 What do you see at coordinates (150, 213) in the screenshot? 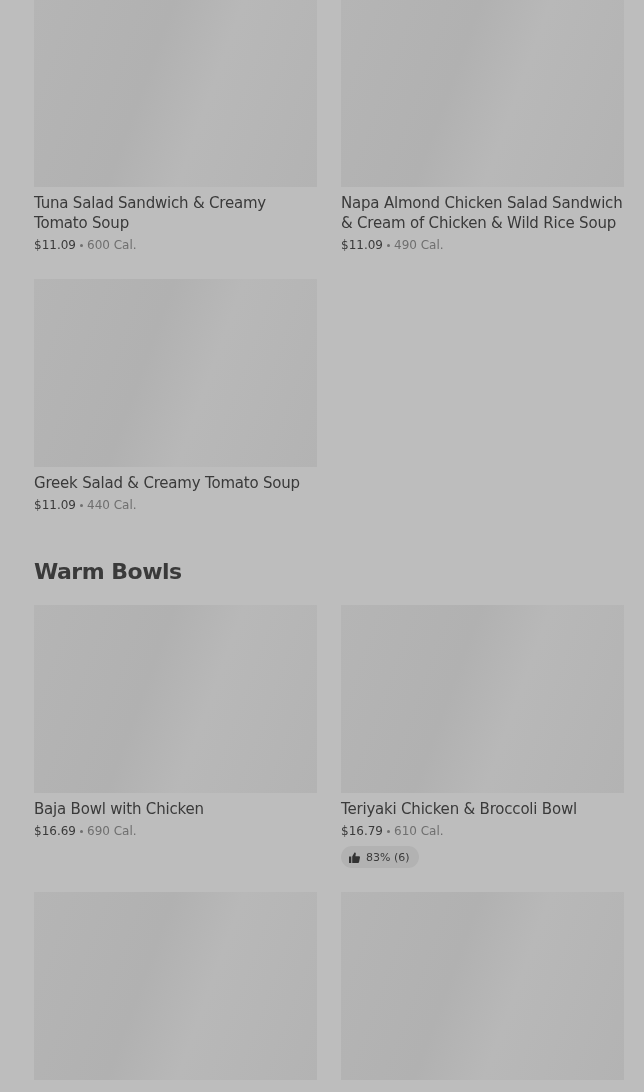
I see `dish-title: Tuna Salad Sandwich & Creamy Tomato Soup` at bounding box center [150, 213].